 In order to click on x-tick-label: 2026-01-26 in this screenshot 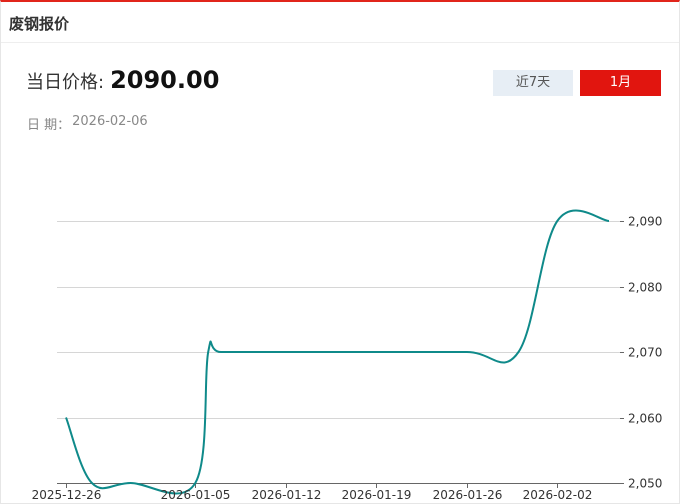, I will do `click(468, 495)`.